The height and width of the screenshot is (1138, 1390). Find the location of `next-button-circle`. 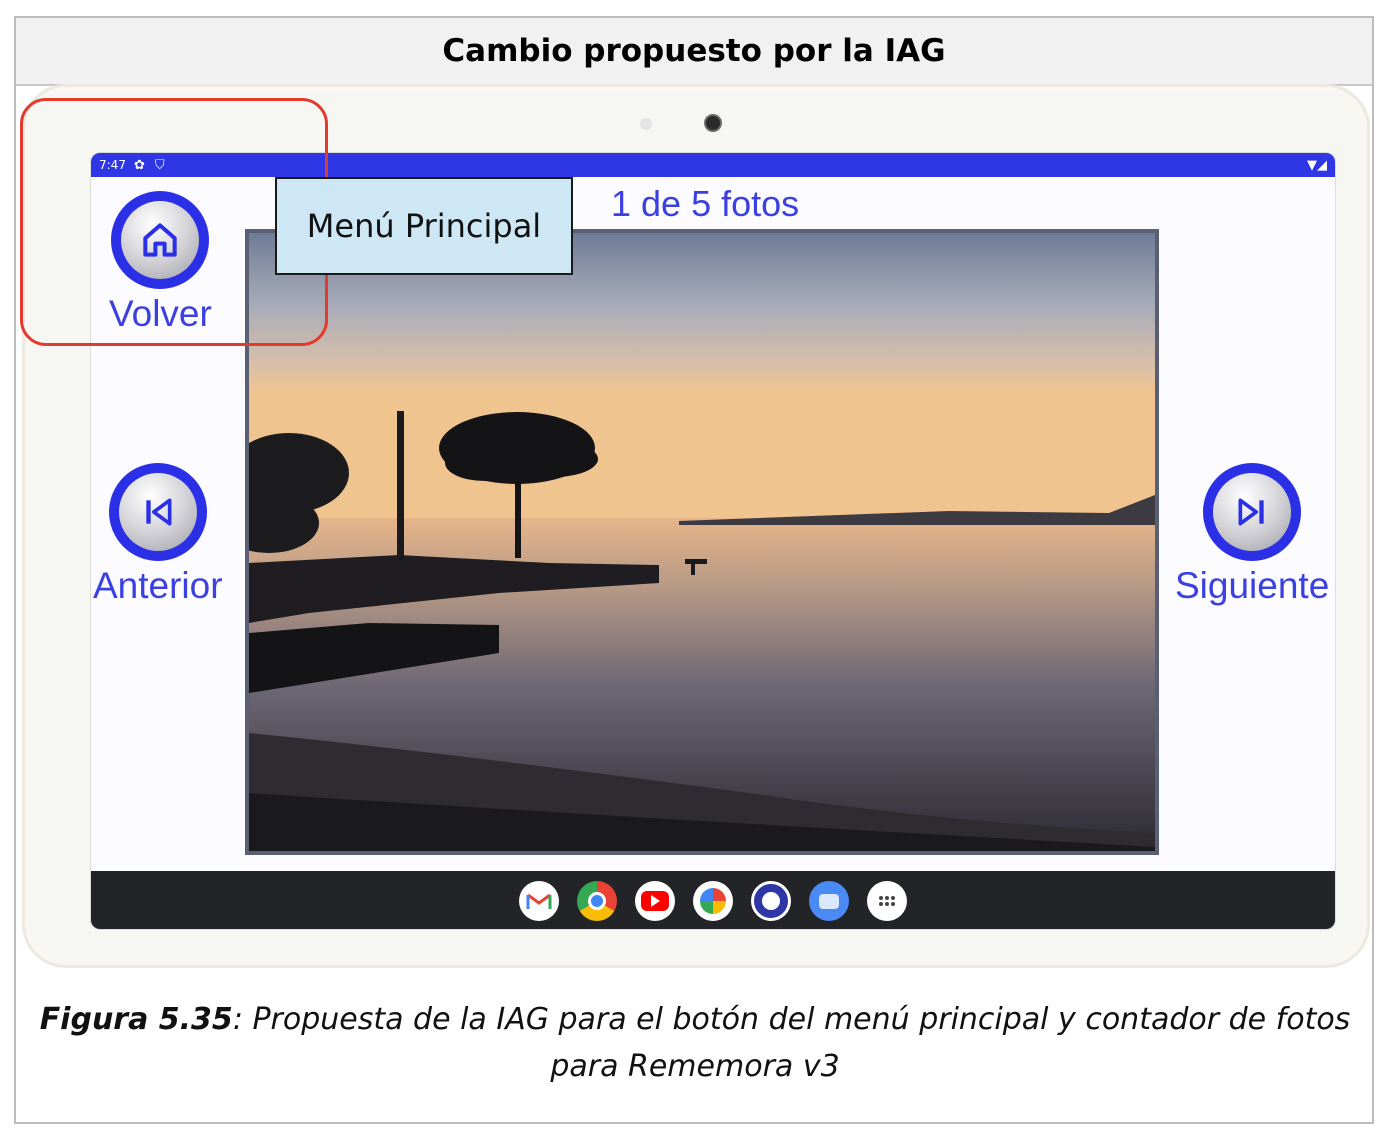

next-button-circle is located at coordinates (1252, 512).